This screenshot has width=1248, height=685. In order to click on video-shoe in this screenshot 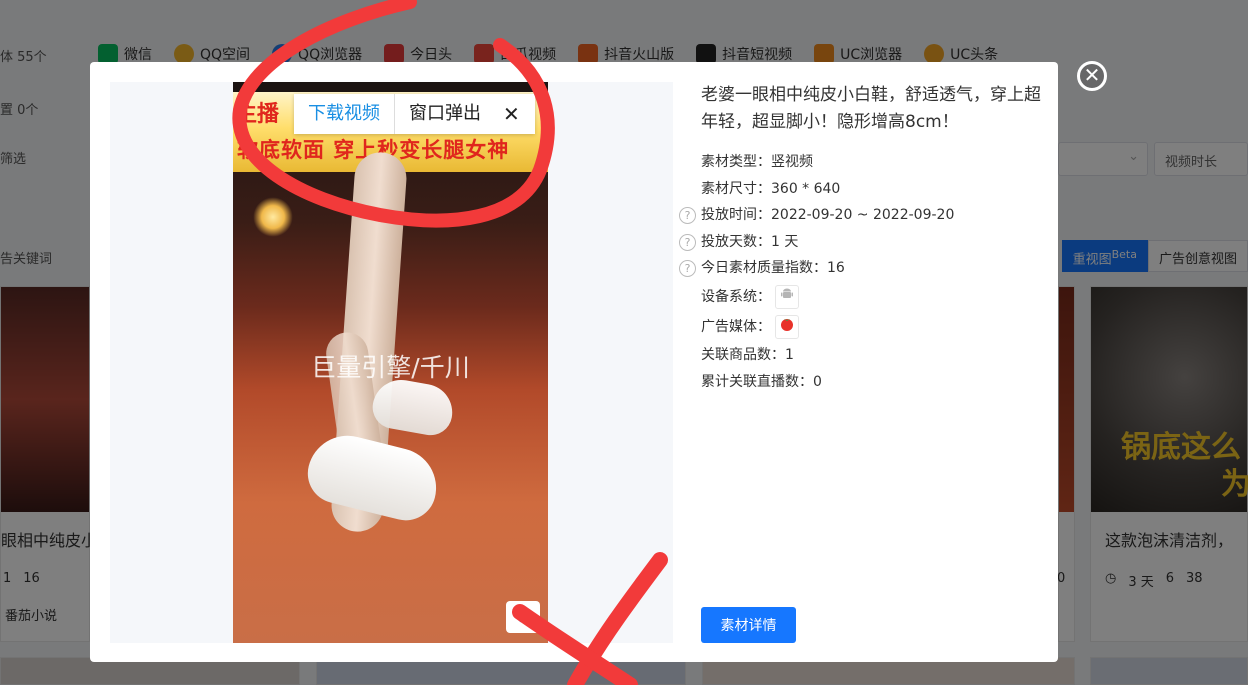, I will do `click(373, 477)`.